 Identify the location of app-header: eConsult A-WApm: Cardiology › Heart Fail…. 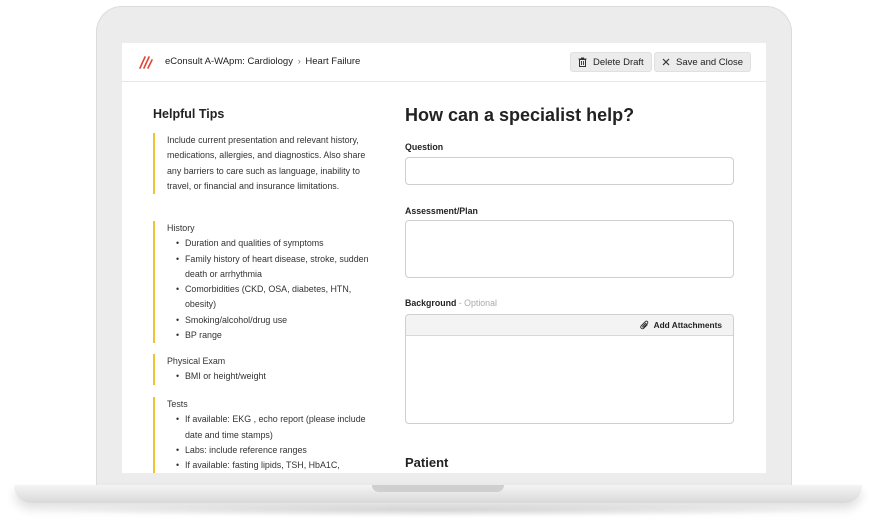
(444, 62).